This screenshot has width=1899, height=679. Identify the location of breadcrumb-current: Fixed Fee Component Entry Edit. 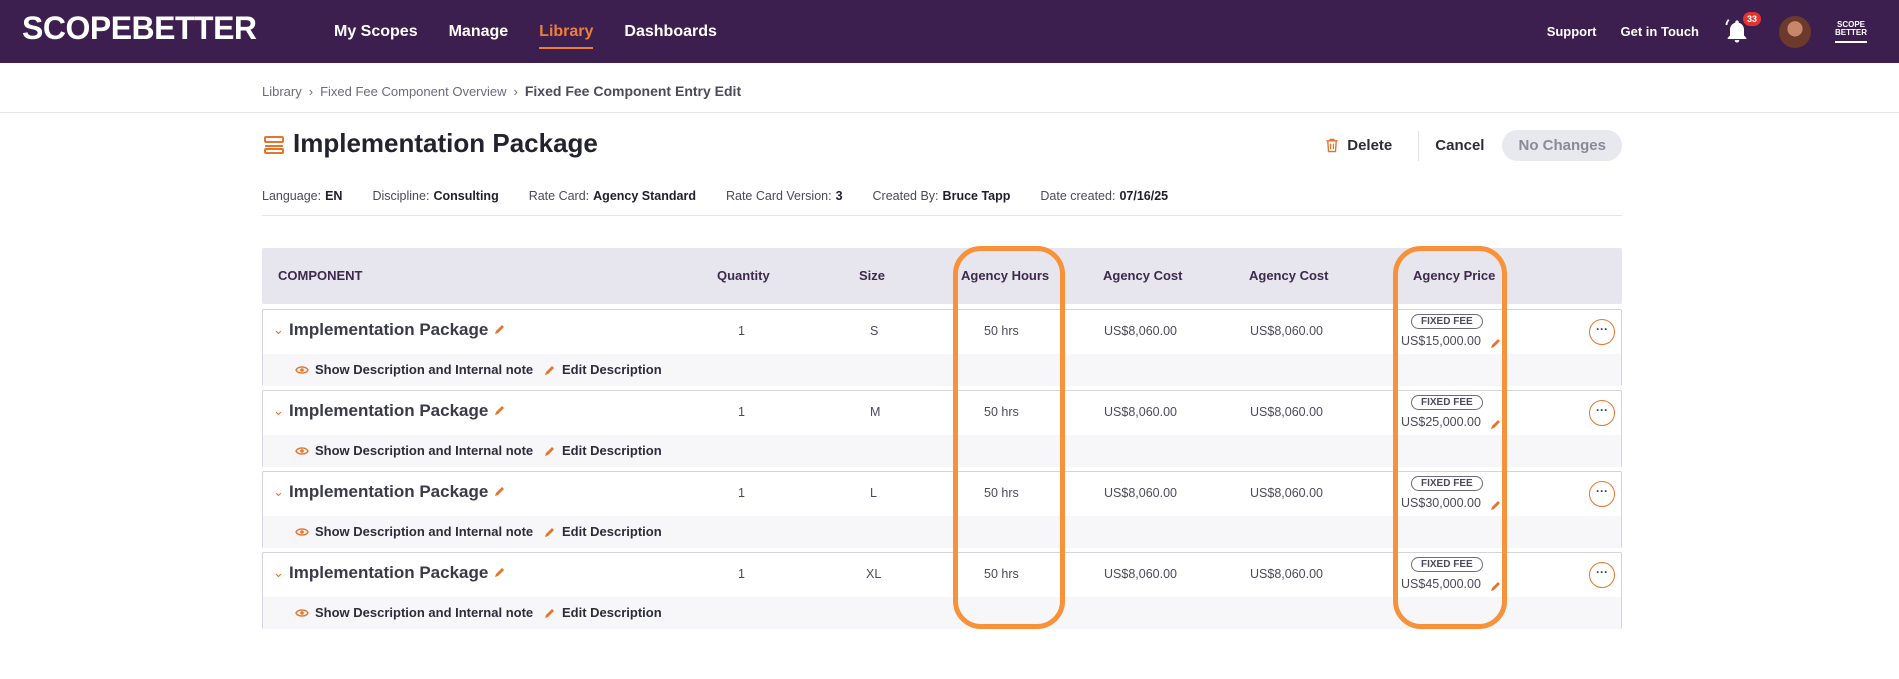
(633, 91).